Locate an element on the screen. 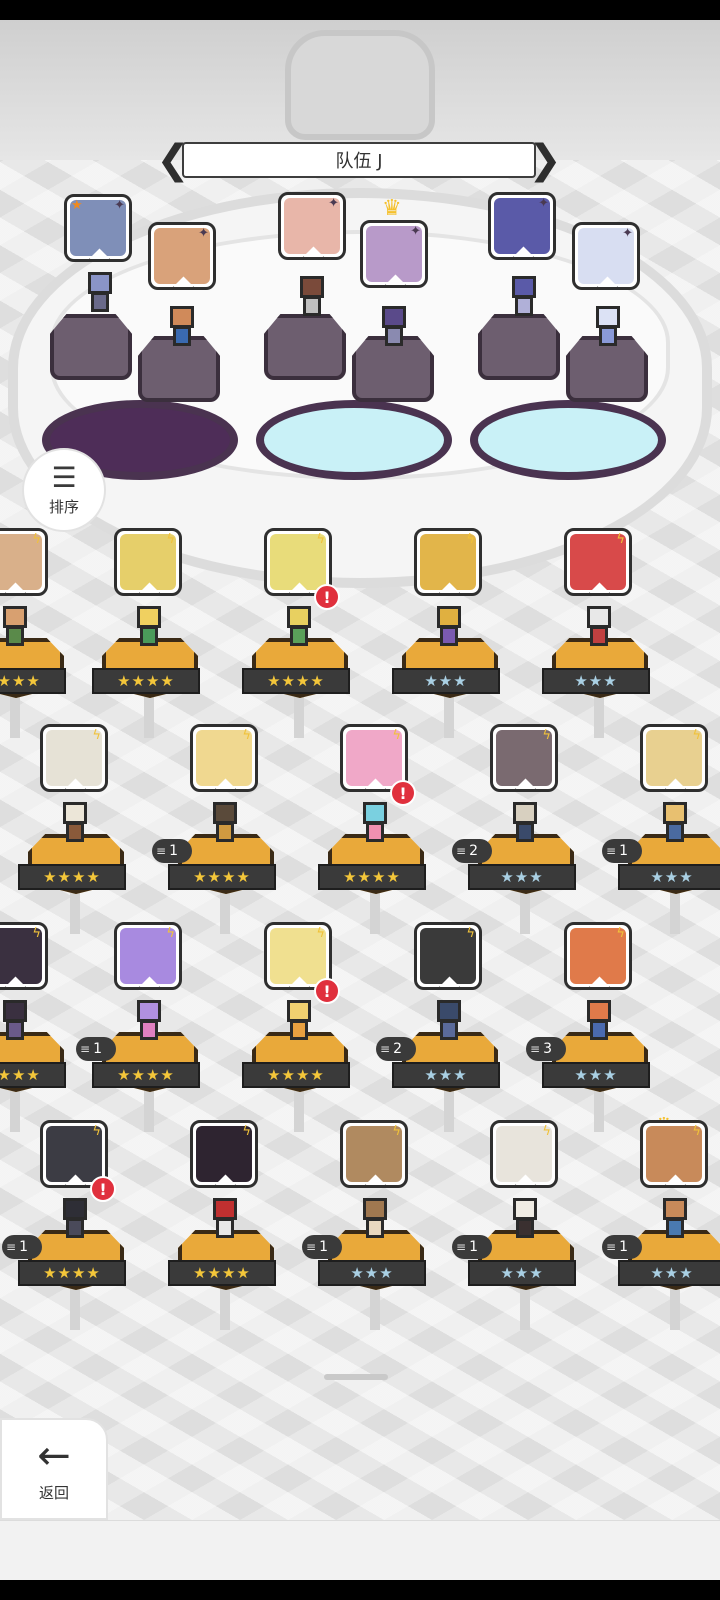 The image size is (720, 1600). next-team-button: ❯ is located at coordinates (545, 160).